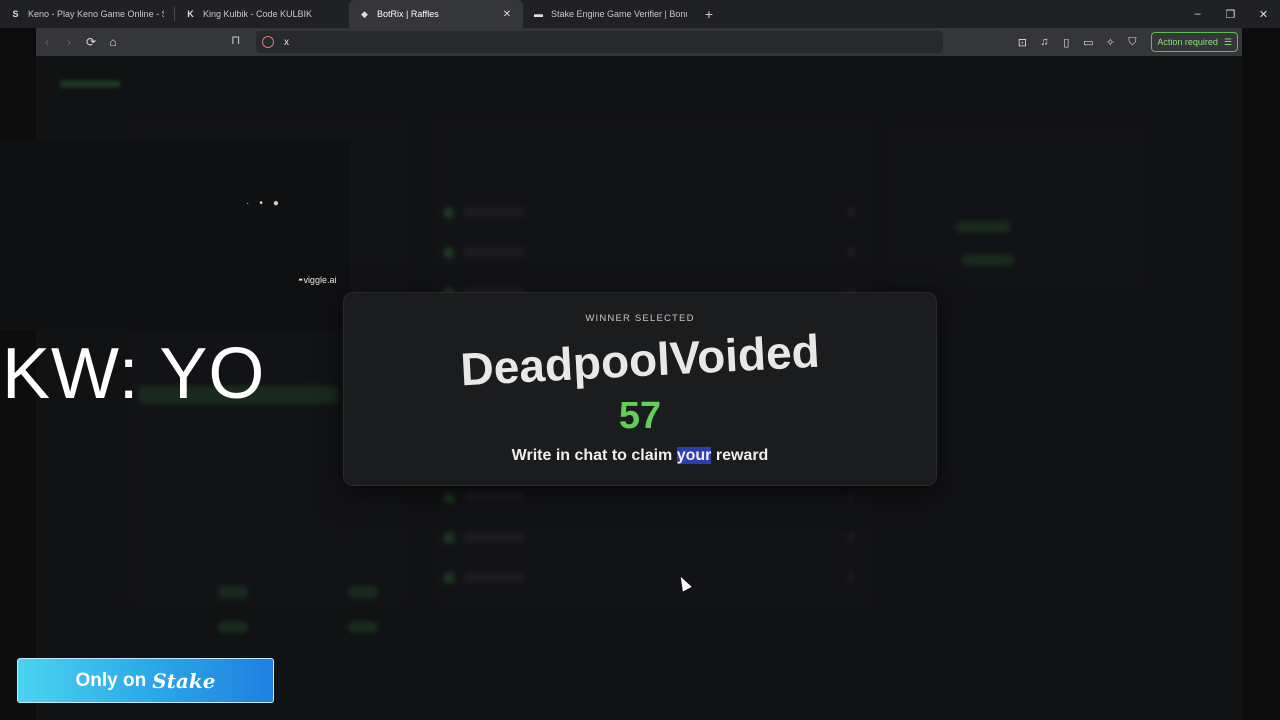 This screenshot has height=720, width=1280. What do you see at coordinates (69, 42) in the screenshot?
I see `forward-arrow-icon: ›` at bounding box center [69, 42].